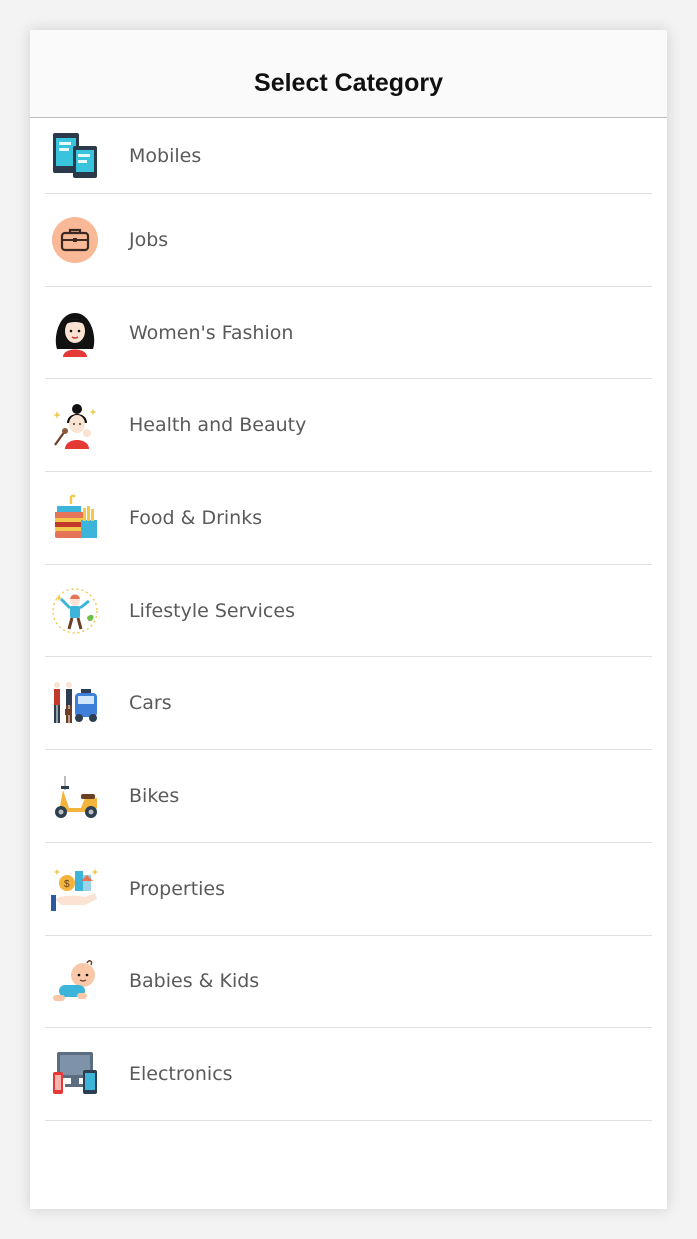 This screenshot has width=697, height=1239. I want to click on category-item-cars: Cars, so click(348, 704).